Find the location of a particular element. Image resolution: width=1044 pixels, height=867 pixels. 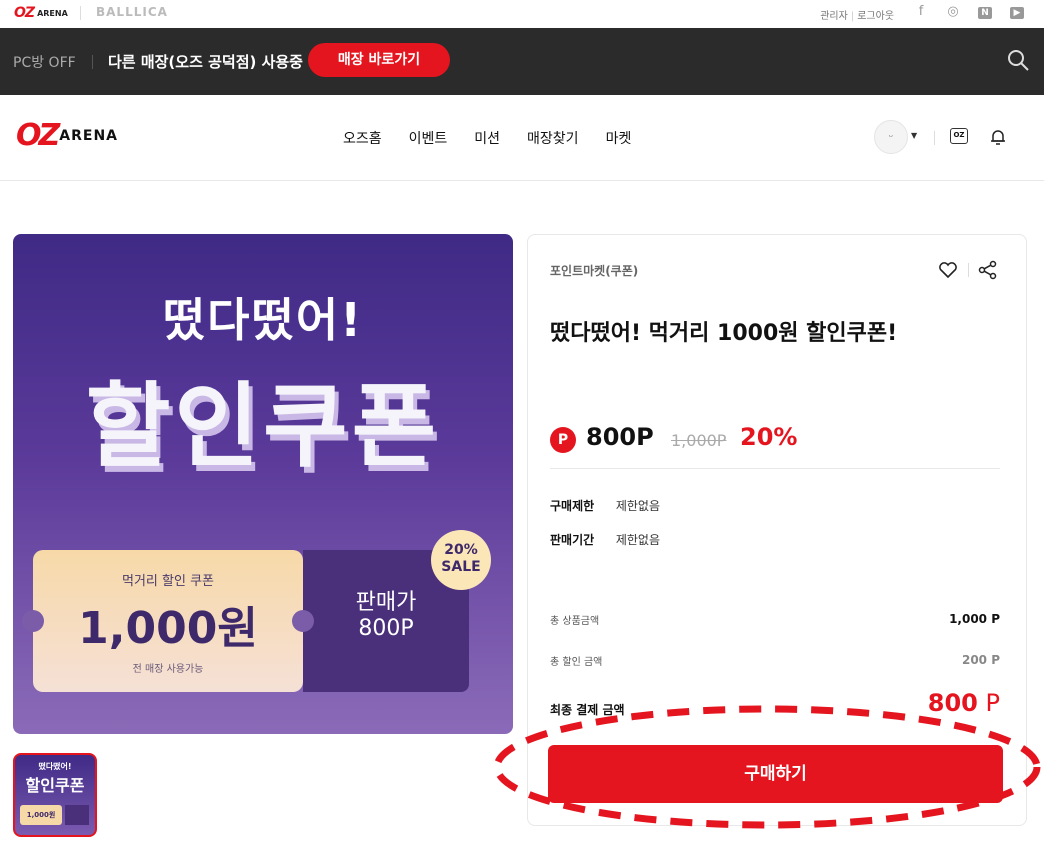

sale-period-row: 판매기간 제한없음 is located at coordinates (605, 539).